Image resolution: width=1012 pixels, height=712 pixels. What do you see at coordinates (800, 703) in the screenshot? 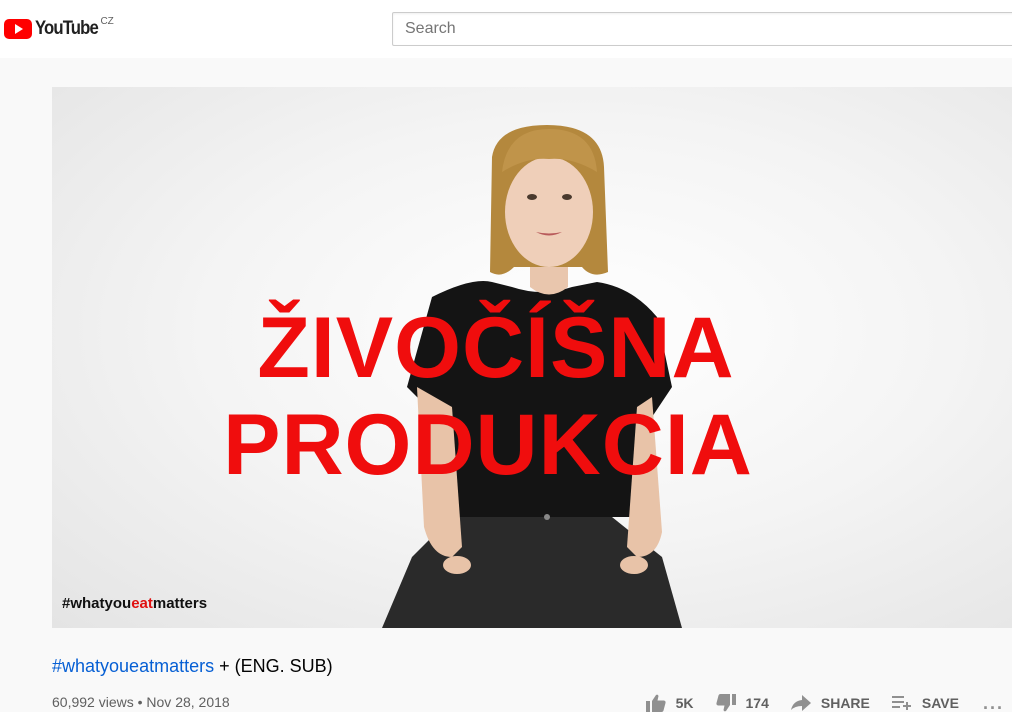
I see `share-arrow-icon` at bounding box center [800, 703].